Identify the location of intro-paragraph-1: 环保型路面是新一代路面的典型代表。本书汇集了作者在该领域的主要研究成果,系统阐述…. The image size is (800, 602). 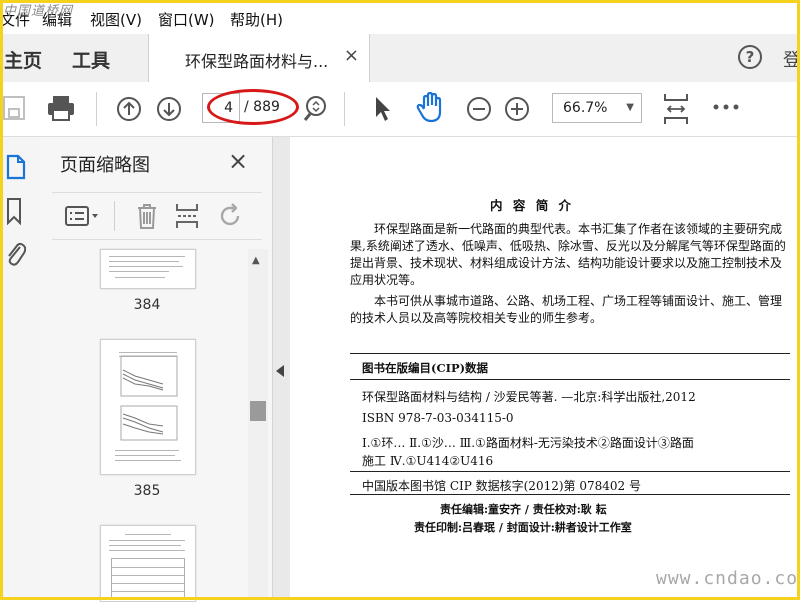
(568, 254).